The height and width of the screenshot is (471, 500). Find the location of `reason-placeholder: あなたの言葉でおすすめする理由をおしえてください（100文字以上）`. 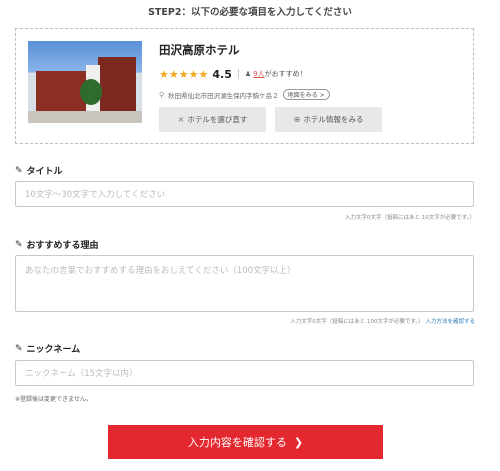

reason-placeholder: あなたの言葉でおすすめする理由をおしえてください（100文字以上） is located at coordinates (160, 271).